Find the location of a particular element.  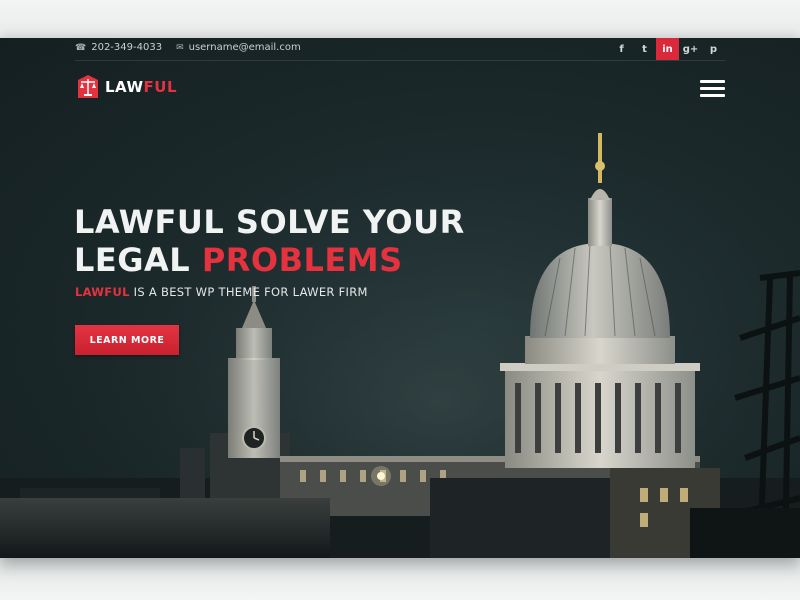

tagline-brand: LAWFUL is located at coordinates (102, 292).